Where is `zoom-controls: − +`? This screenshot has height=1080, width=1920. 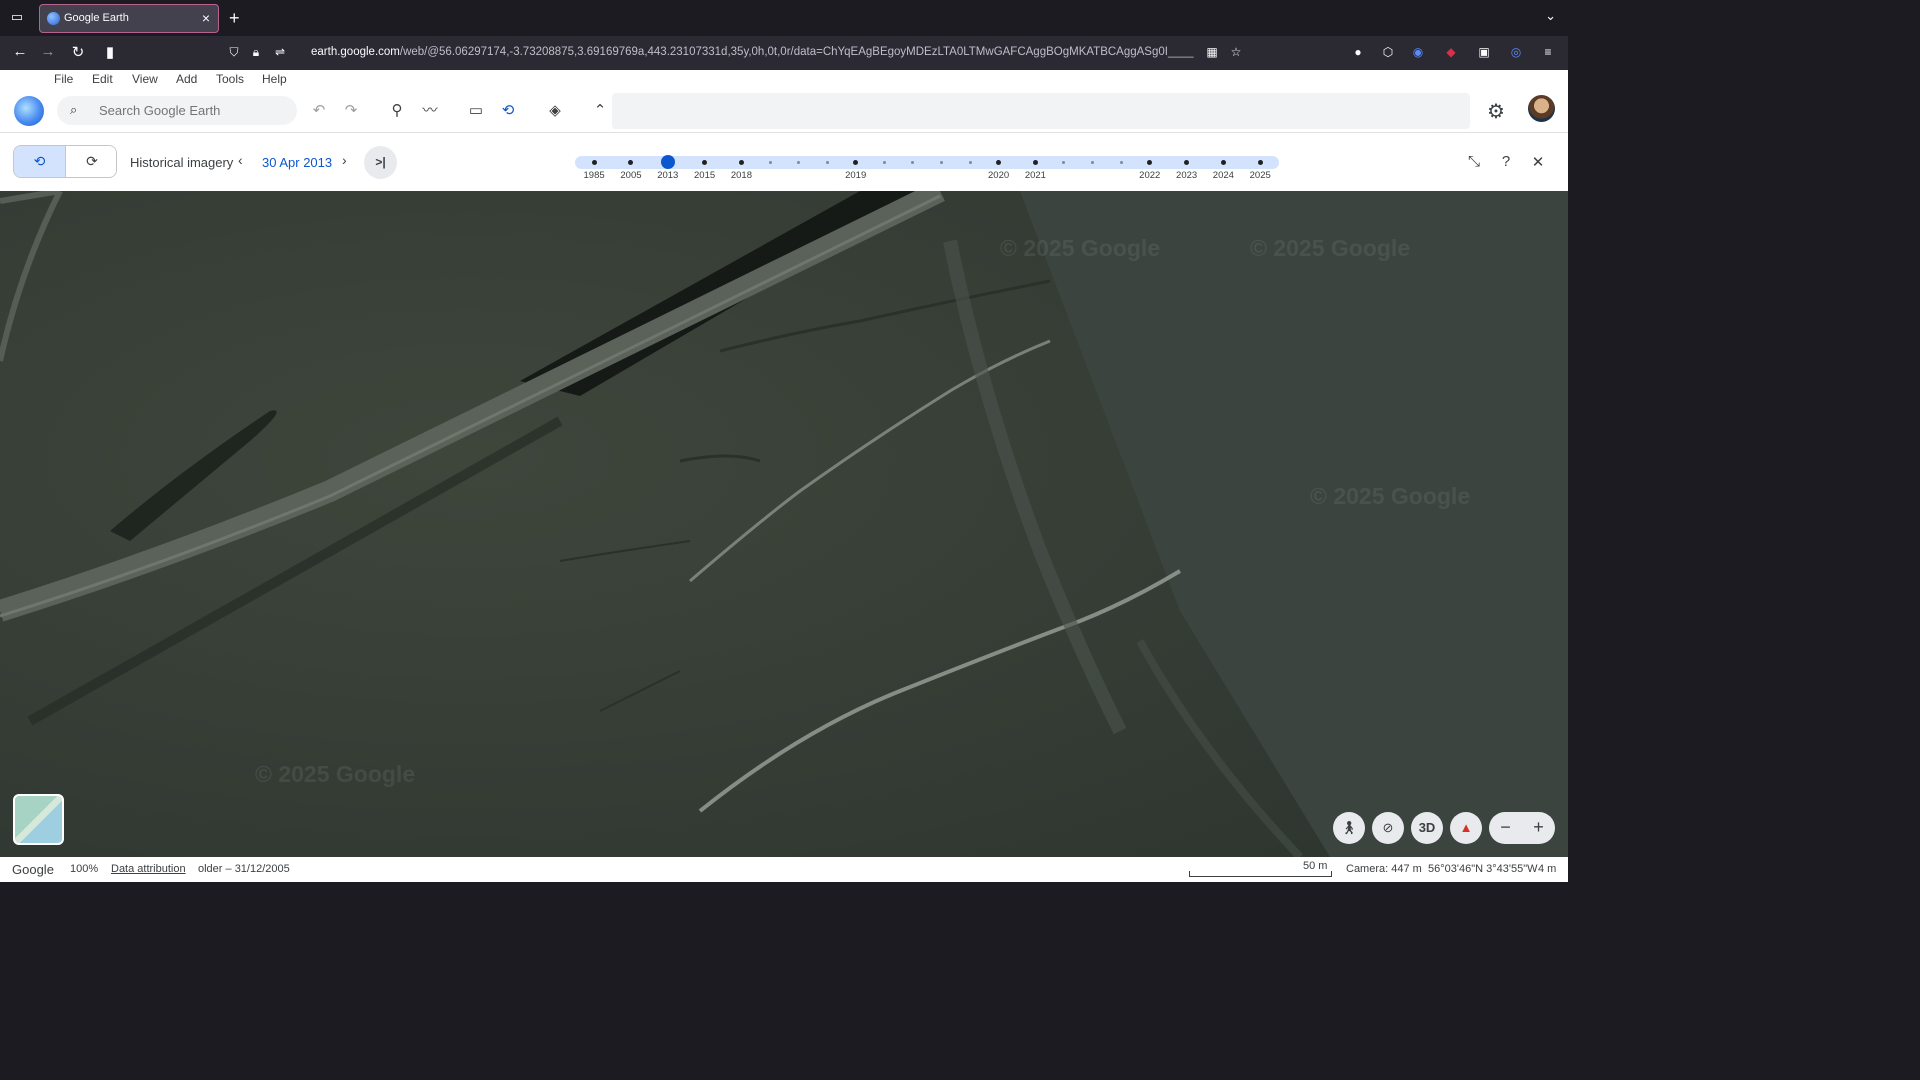 zoom-controls: − + is located at coordinates (1522, 828).